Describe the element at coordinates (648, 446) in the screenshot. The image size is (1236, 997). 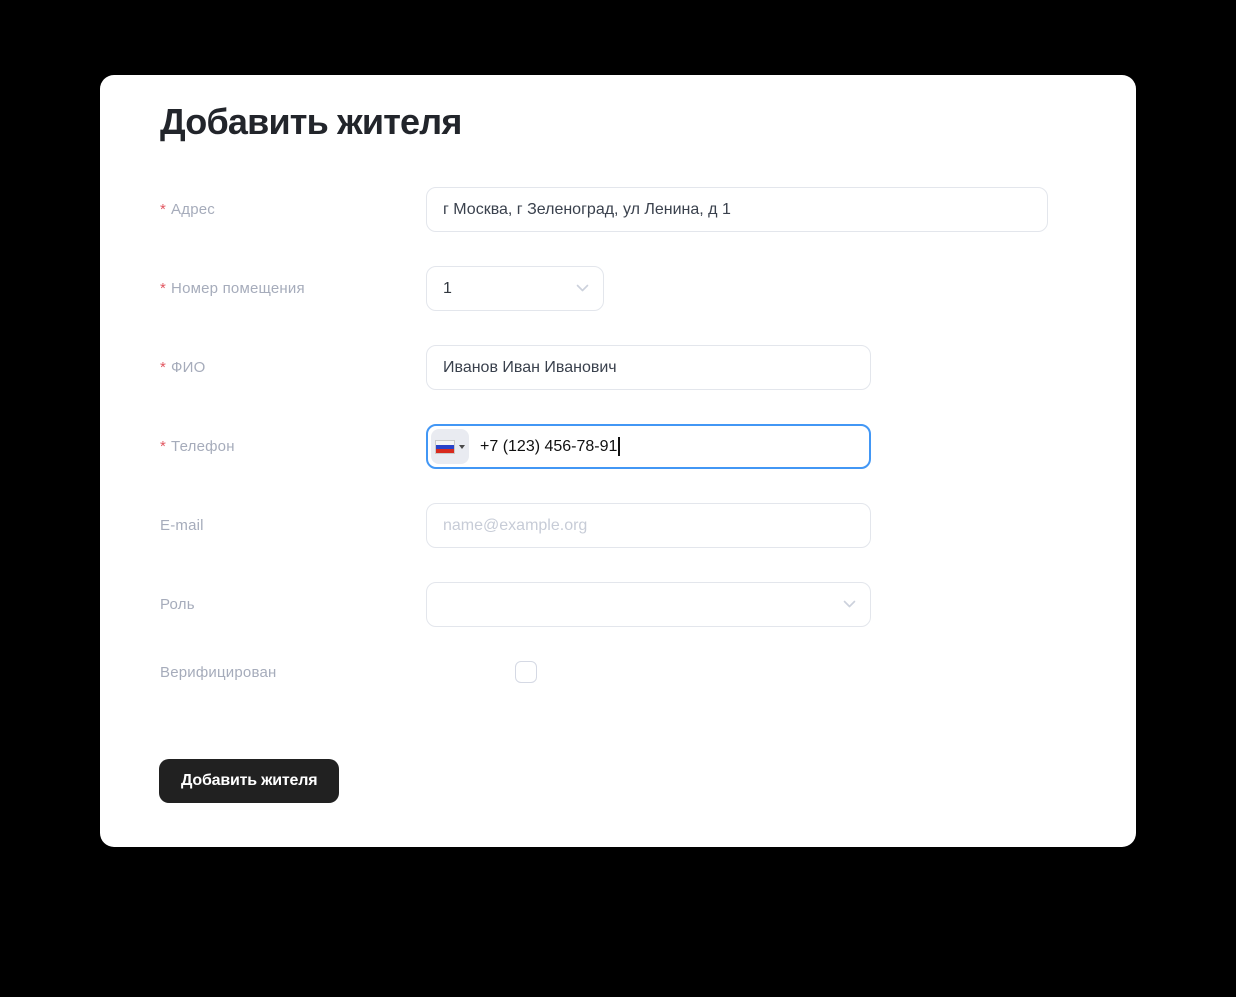
I see `phone-input: +7 (123) 456-78-91` at that location.